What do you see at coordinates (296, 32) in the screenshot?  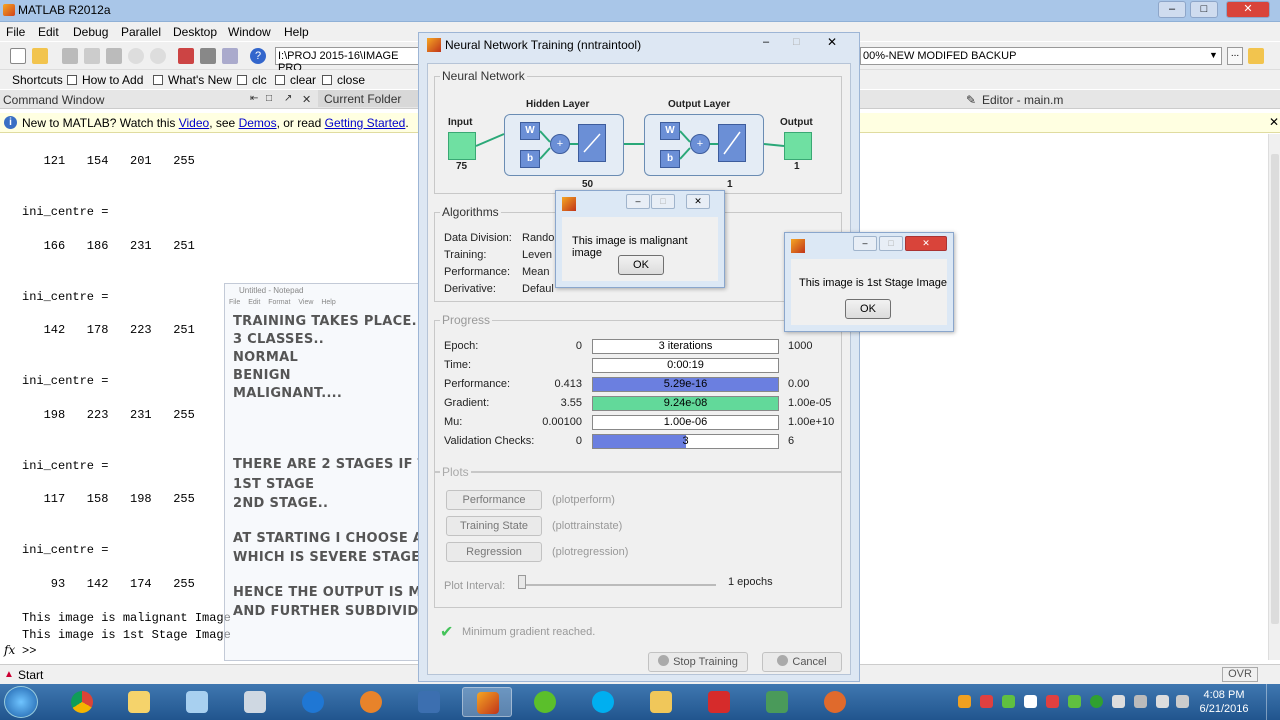 I see `menu-help: Help` at bounding box center [296, 32].